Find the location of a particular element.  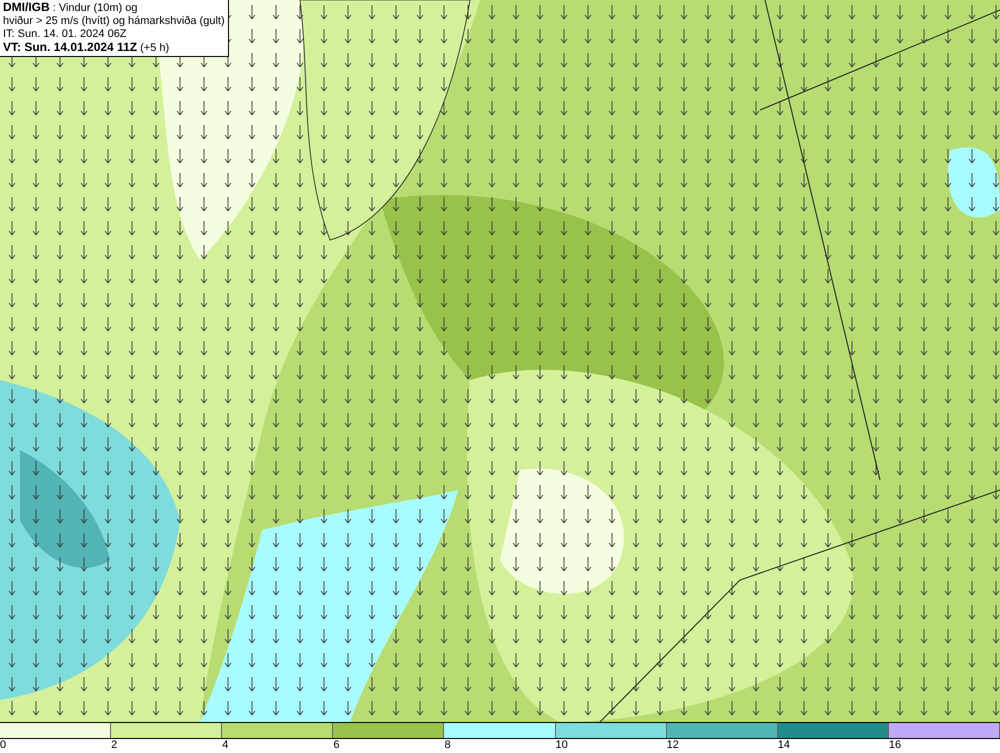

scale-label: 0 is located at coordinates (3, 745).